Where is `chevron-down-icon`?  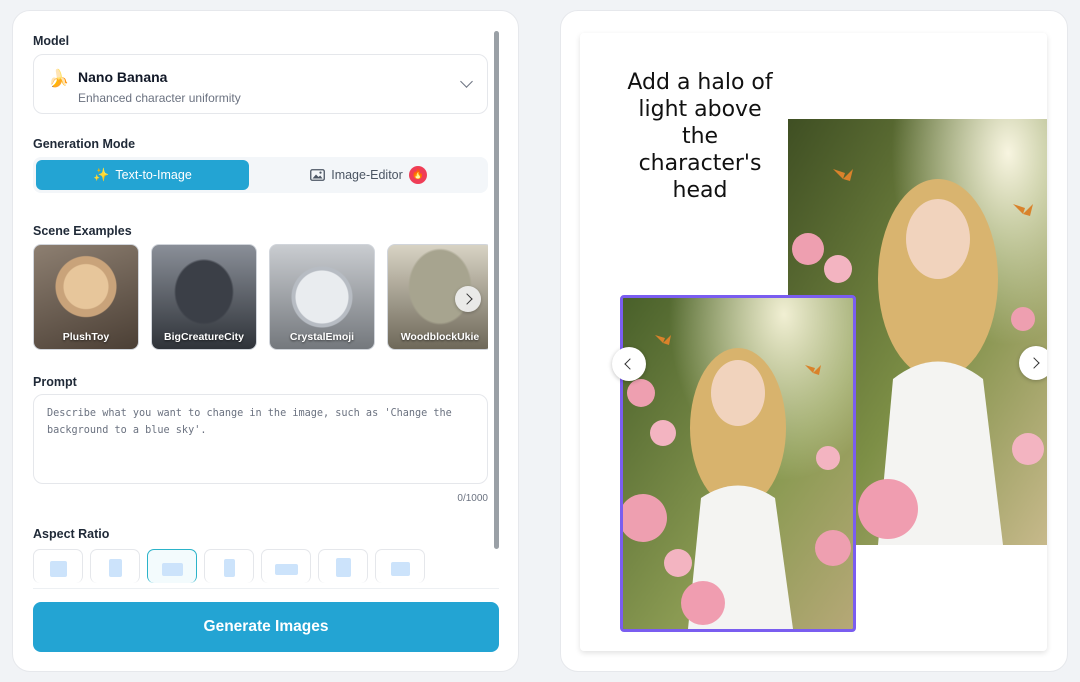
chevron-down-icon is located at coordinates (466, 81).